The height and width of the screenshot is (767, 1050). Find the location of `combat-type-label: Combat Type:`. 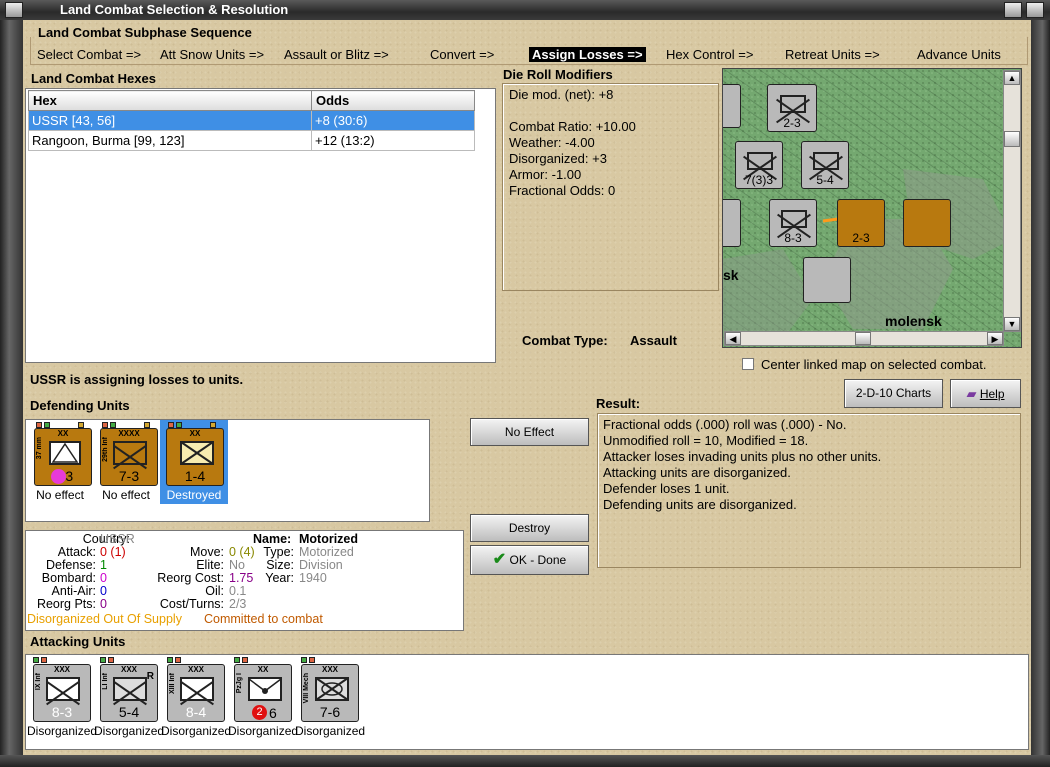

combat-type-label: Combat Type: is located at coordinates (565, 340).